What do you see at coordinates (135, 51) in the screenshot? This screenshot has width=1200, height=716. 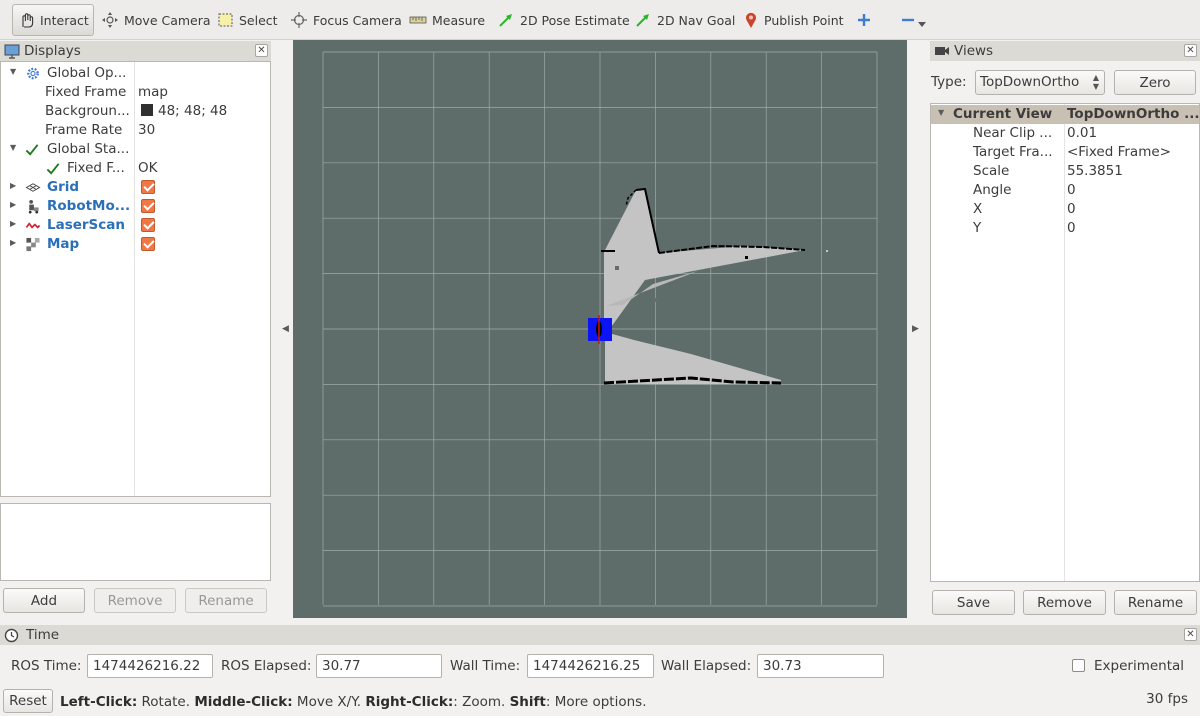 I see `displays-panel-header: Displays ✕` at bounding box center [135, 51].